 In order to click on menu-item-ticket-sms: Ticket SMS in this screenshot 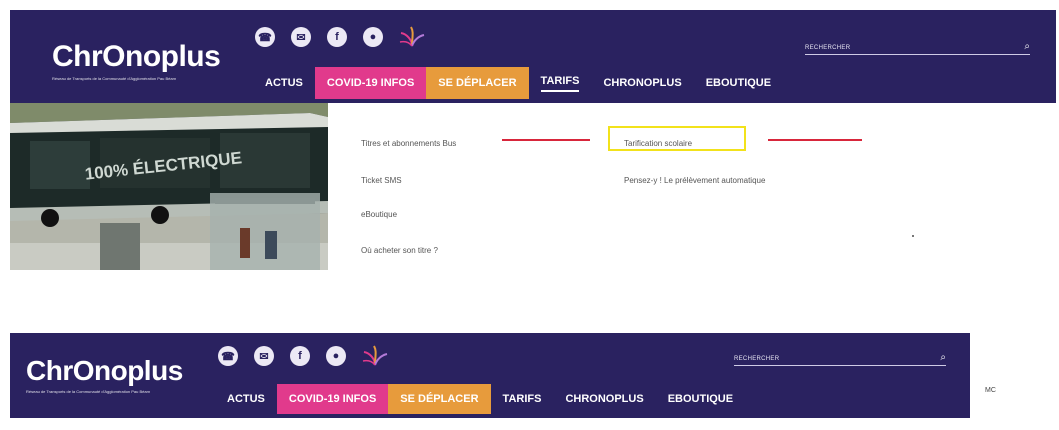, I will do `click(381, 180)`.